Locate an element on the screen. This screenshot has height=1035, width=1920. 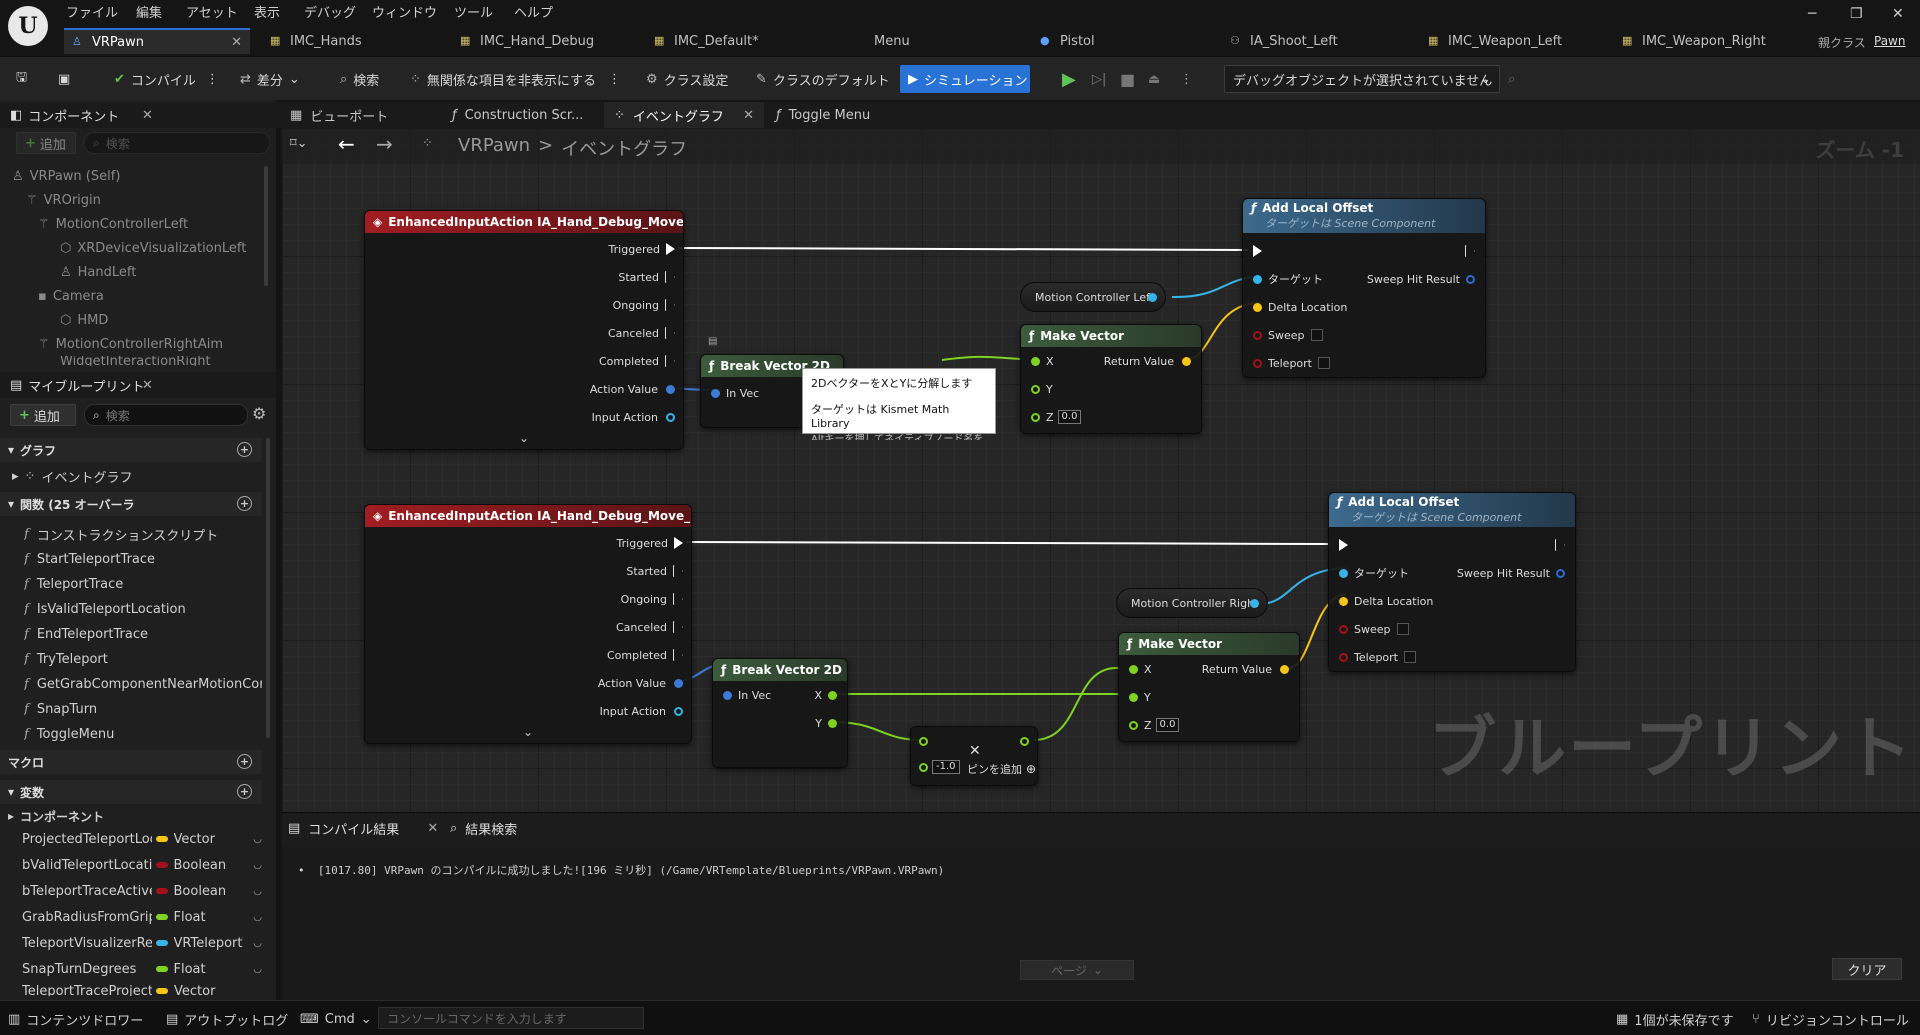
tree-item-handleft: ♙ HandLeft is located at coordinates (98, 272).